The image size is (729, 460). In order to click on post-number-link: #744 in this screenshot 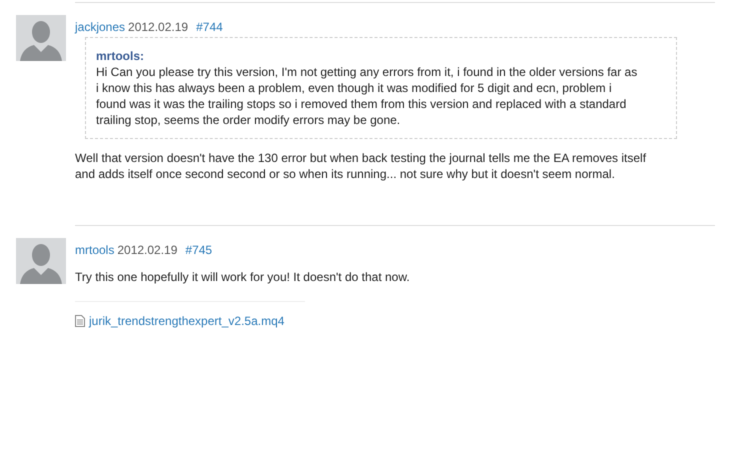, I will do `click(209, 27)`.